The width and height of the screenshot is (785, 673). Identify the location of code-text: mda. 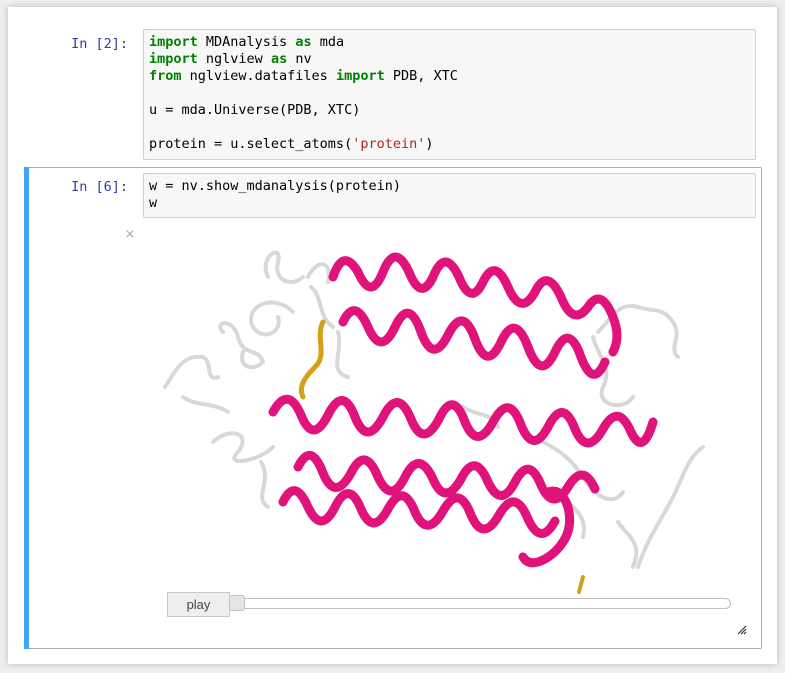
(328, 42).